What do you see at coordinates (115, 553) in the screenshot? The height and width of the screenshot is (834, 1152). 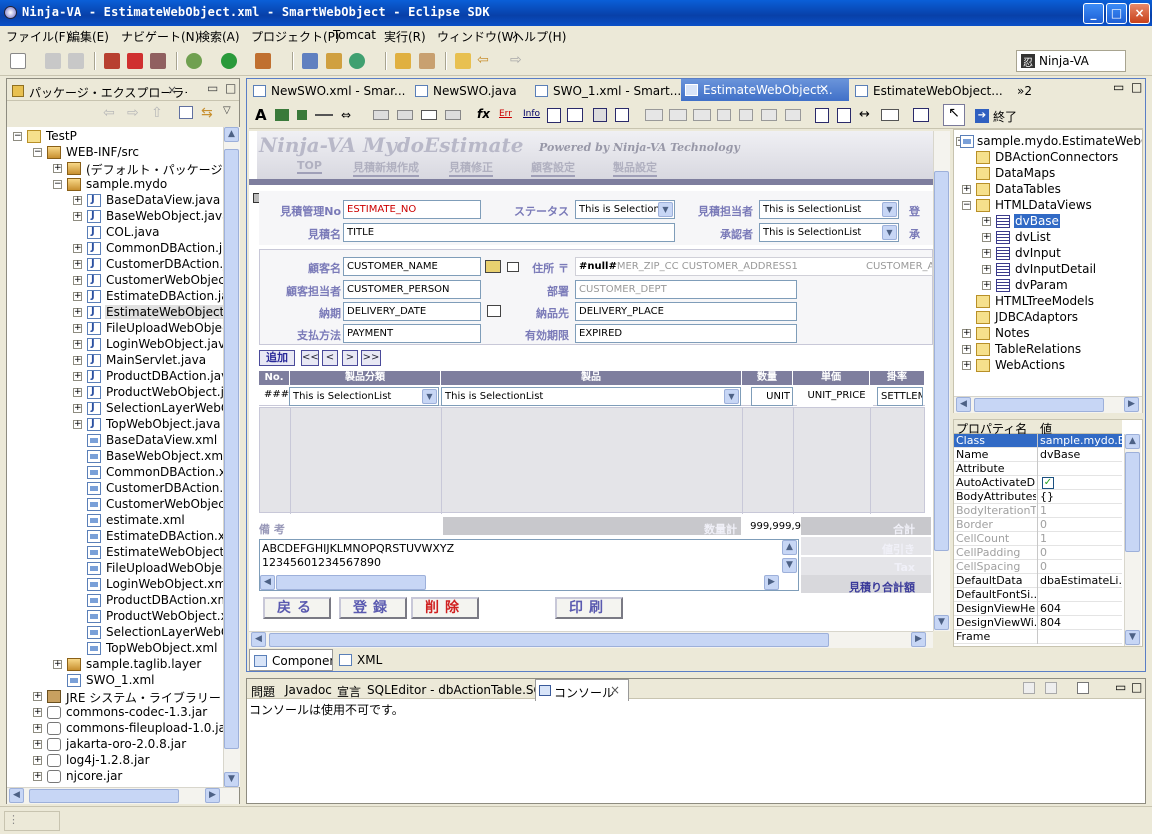 I see `list-item: EstimateWebObject.xml` at bounding box center [115, 553].